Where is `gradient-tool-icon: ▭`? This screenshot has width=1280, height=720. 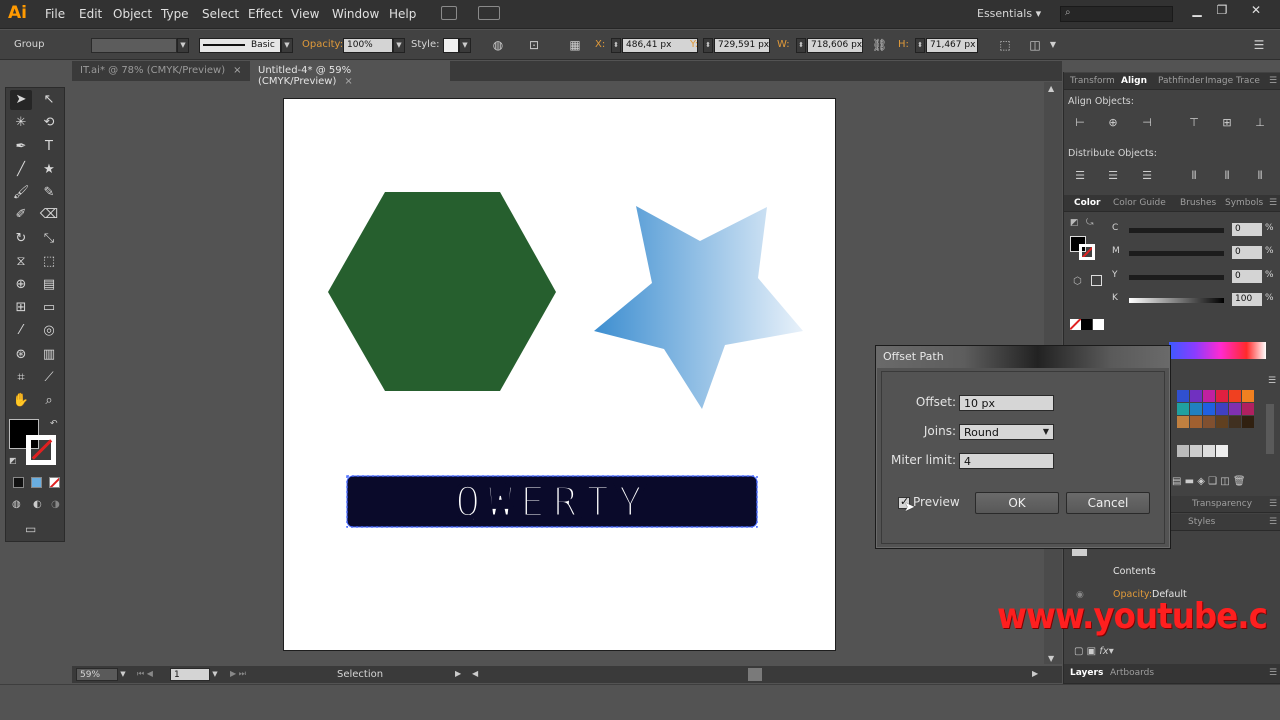 gradient-tool-icon: ▭ is located at coordinates (49, 308).